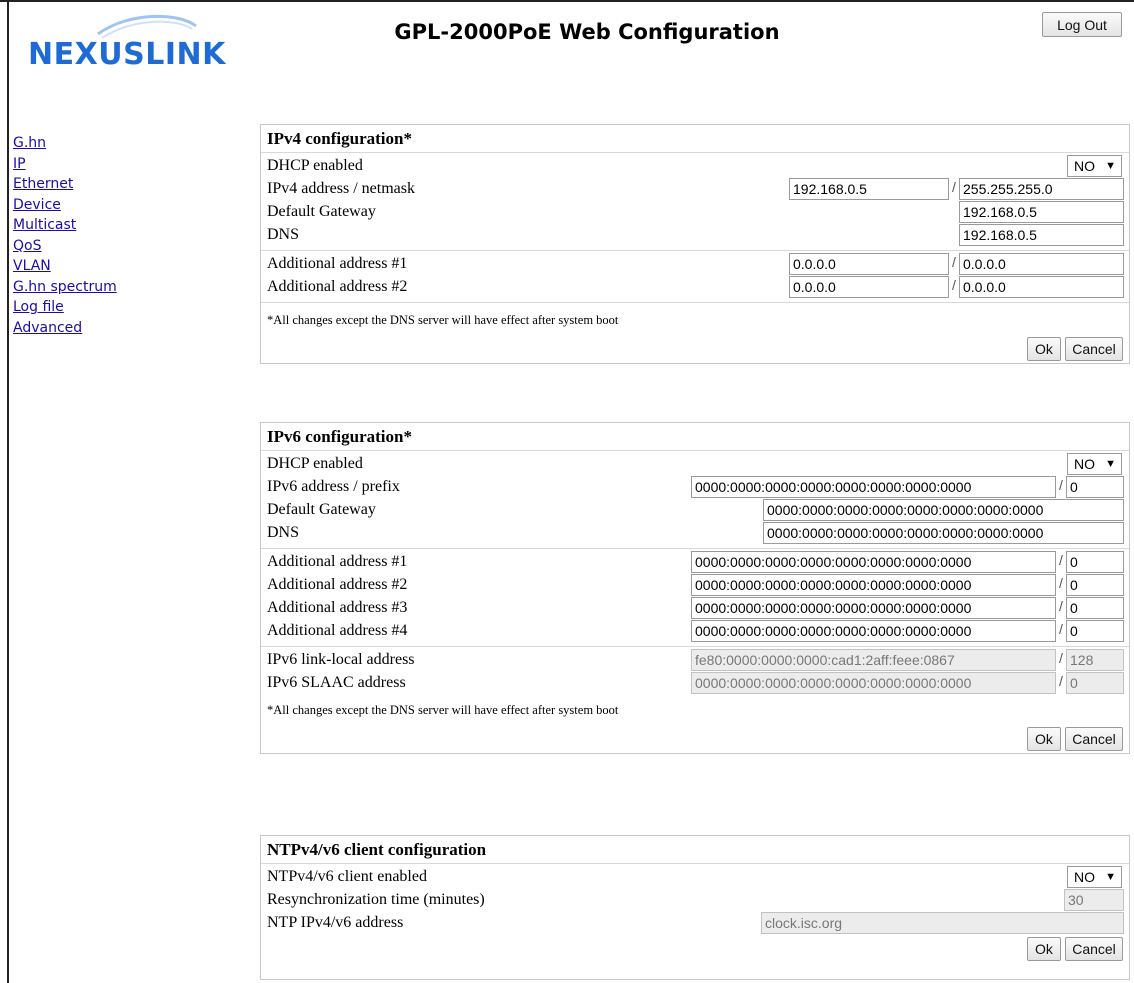 Image resolution: width=1134 pixels, height=983 pixels. What do you see at coordinates (333, 486) in the screenshot?
I see `ipv6-address-label: IPv6 address / prefix` at bounding box center [333, 486].